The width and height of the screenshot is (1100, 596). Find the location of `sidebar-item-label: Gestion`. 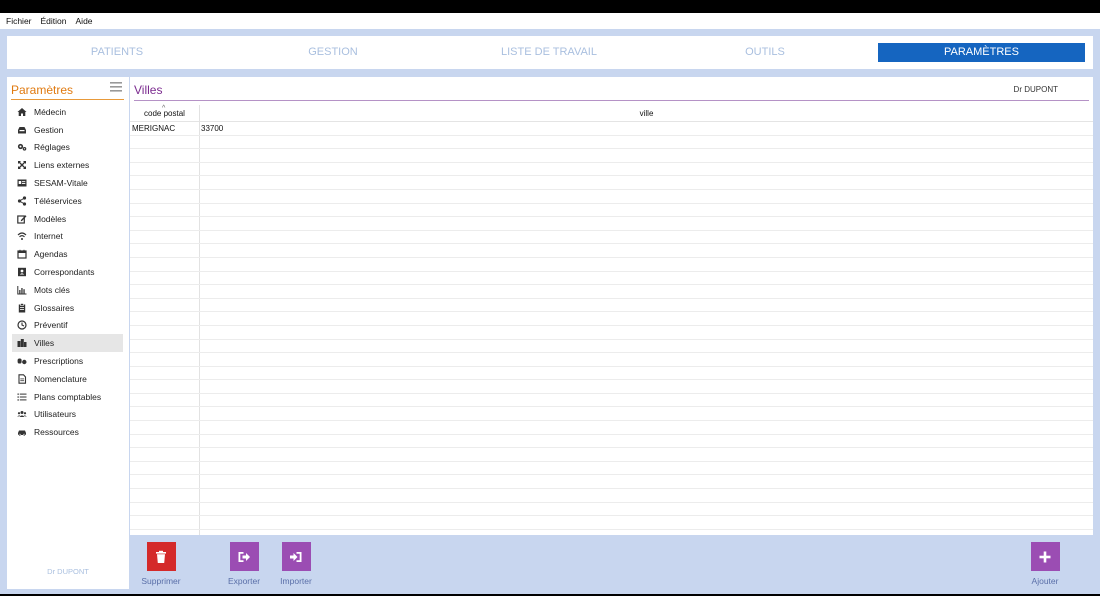

sidebar-item-label: Gestion is located at coordinates (49, 129).